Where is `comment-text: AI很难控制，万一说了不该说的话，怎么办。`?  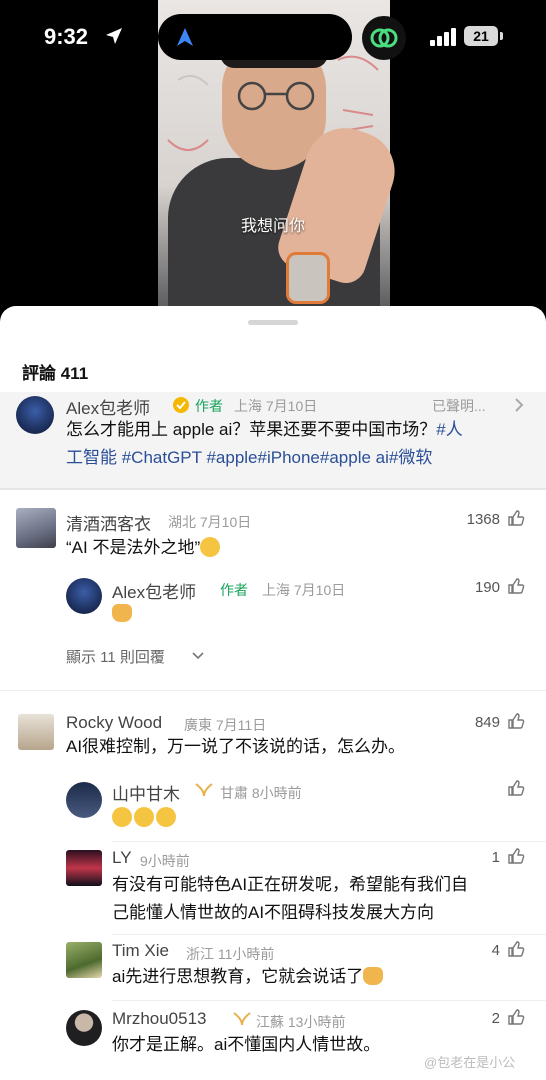
comment-text: AI很难控制，万一说了不该说的话，怎么办。 is located at coordinates (236, 746).